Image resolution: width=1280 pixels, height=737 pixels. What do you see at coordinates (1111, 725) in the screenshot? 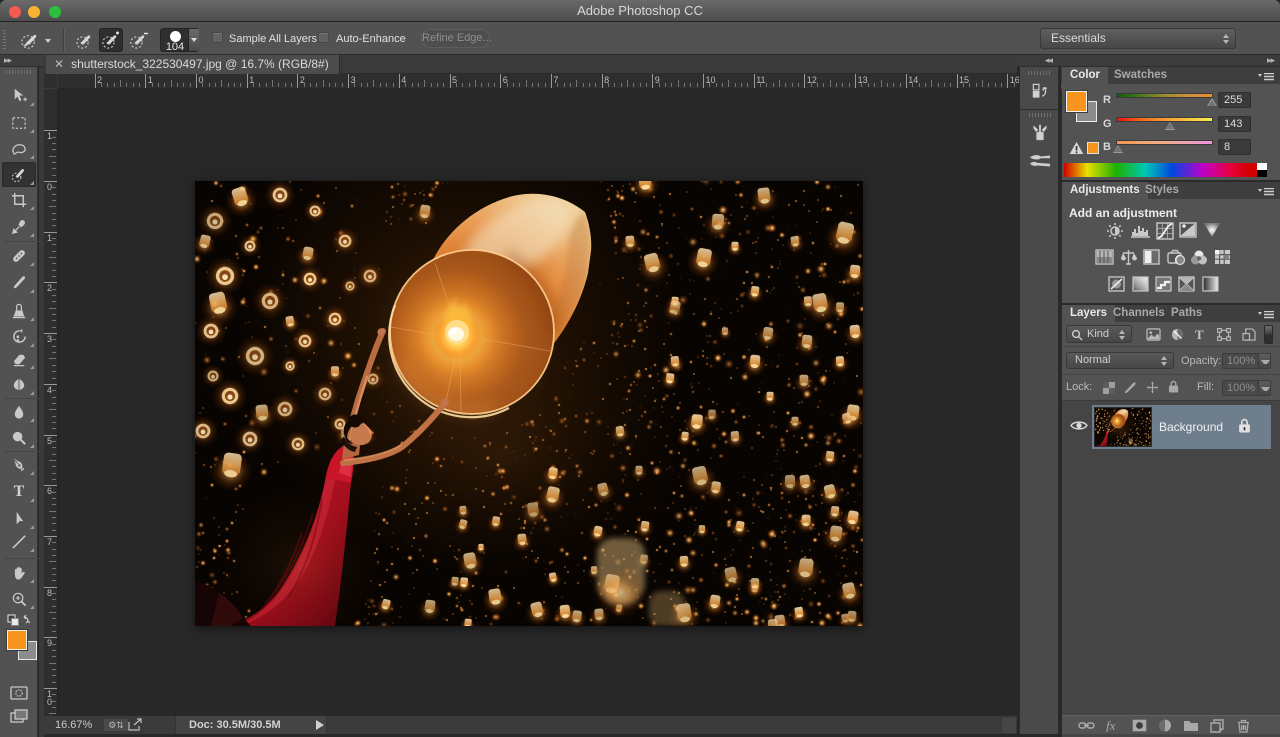
I see `svg-text: fx` at bounding box center [1111, 725].